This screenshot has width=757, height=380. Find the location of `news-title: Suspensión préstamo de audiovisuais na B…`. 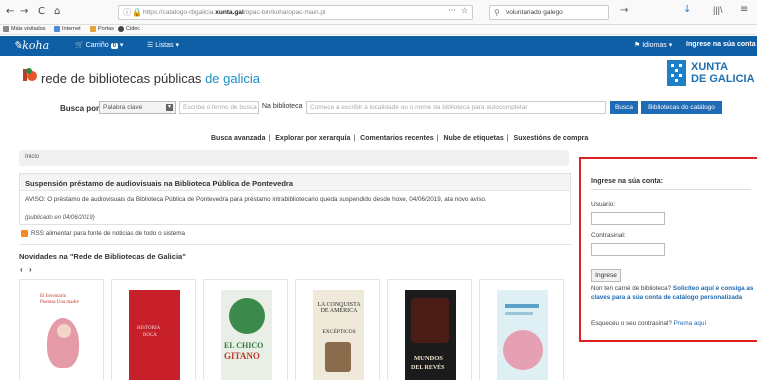

news-title: Suspensión préstamo de audiovisuais na B… is located at coordinates (159, 183).